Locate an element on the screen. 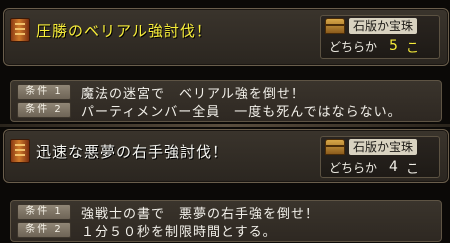 Image resolution: width=450 pixels, height=243 pixels. quest-title-row: 圧勝のベリアル強討伐！ is located at coordinates (111, 30).